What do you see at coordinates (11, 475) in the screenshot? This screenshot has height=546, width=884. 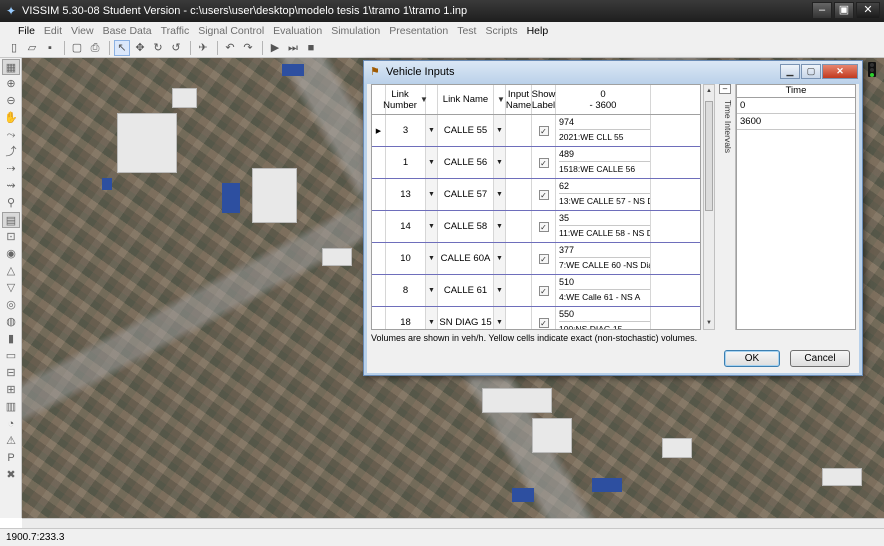 I see `delete-icon: ✖` at bounding box center [11, 475].